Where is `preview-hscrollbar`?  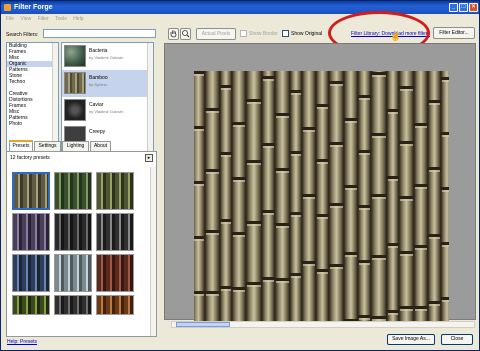 preview-hscrollbar is located at coordinates (323, 324).